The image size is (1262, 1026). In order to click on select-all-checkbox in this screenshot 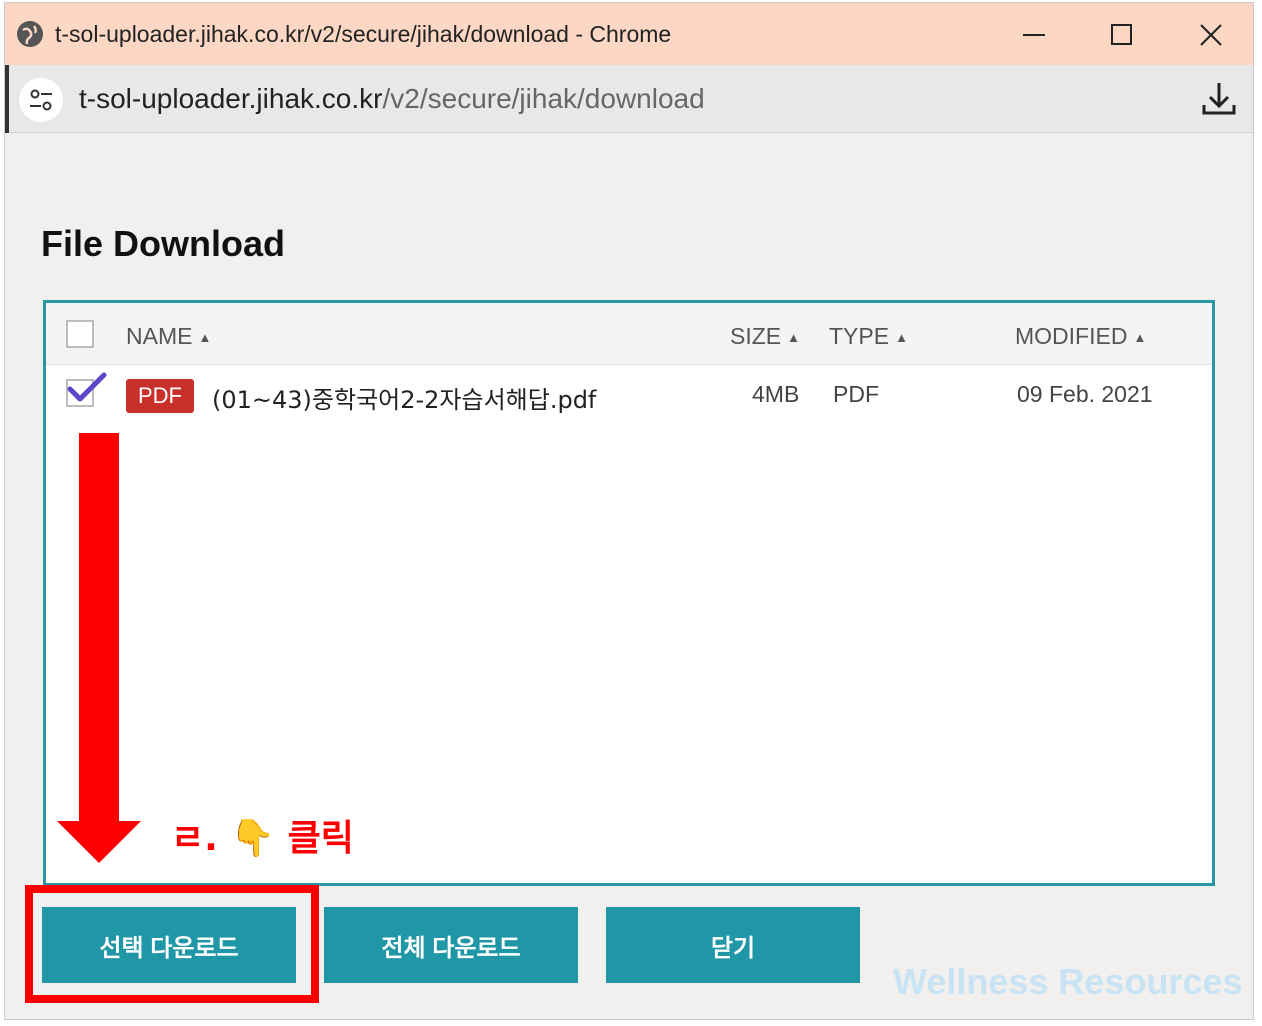, I will do `click(80, 334)`.